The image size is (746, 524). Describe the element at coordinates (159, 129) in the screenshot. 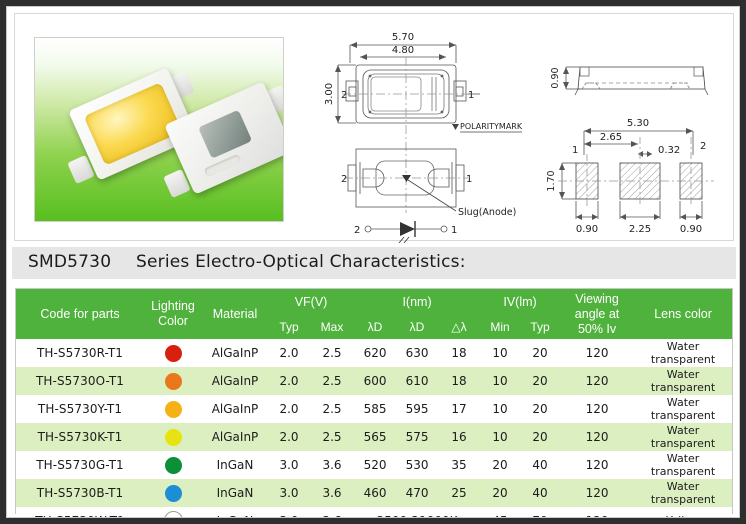

I see `product-photo` at that location.